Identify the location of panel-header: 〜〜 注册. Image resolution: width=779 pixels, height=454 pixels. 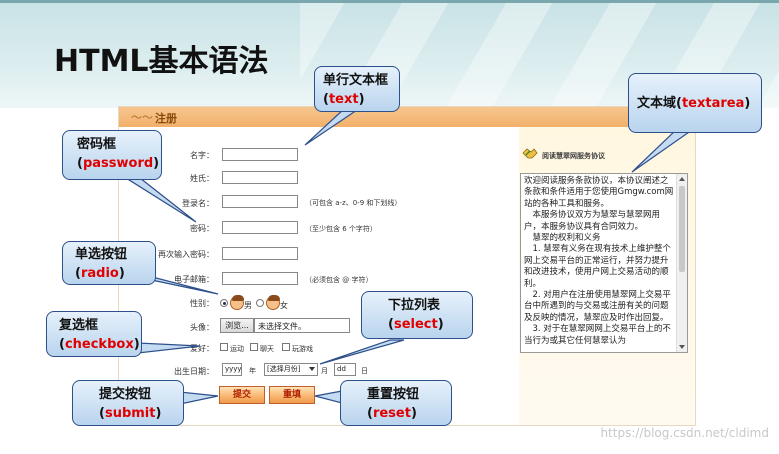
(407, 117).